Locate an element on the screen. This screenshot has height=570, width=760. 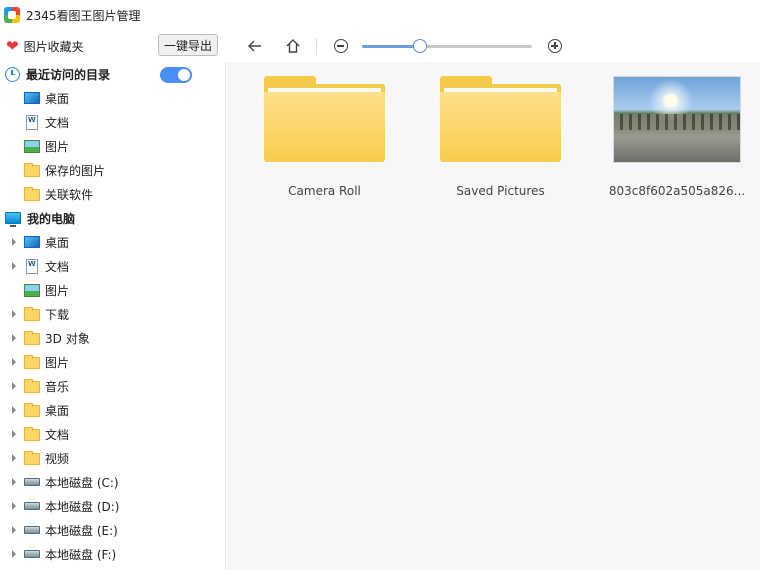
sidebar-item-label: 本地磁盘 (C:) is located at coordinates (82, 482).